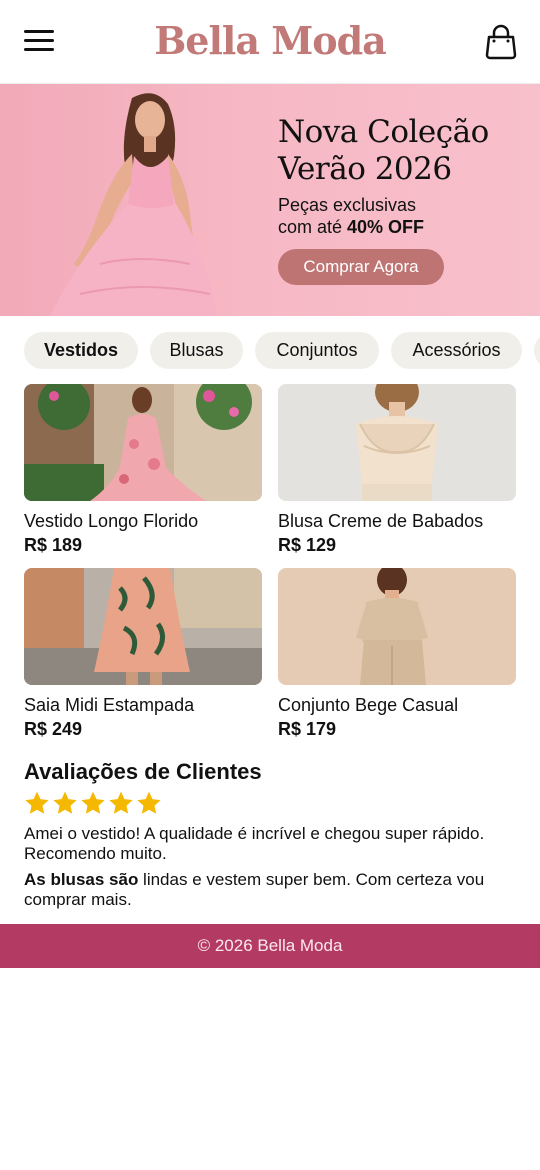 The height and width of the screenshot is (1170, 540). Describe the element at coordinates (143, 771) in the screenshot. I see `reviews-title: Avaliações de Clientes` at that location.